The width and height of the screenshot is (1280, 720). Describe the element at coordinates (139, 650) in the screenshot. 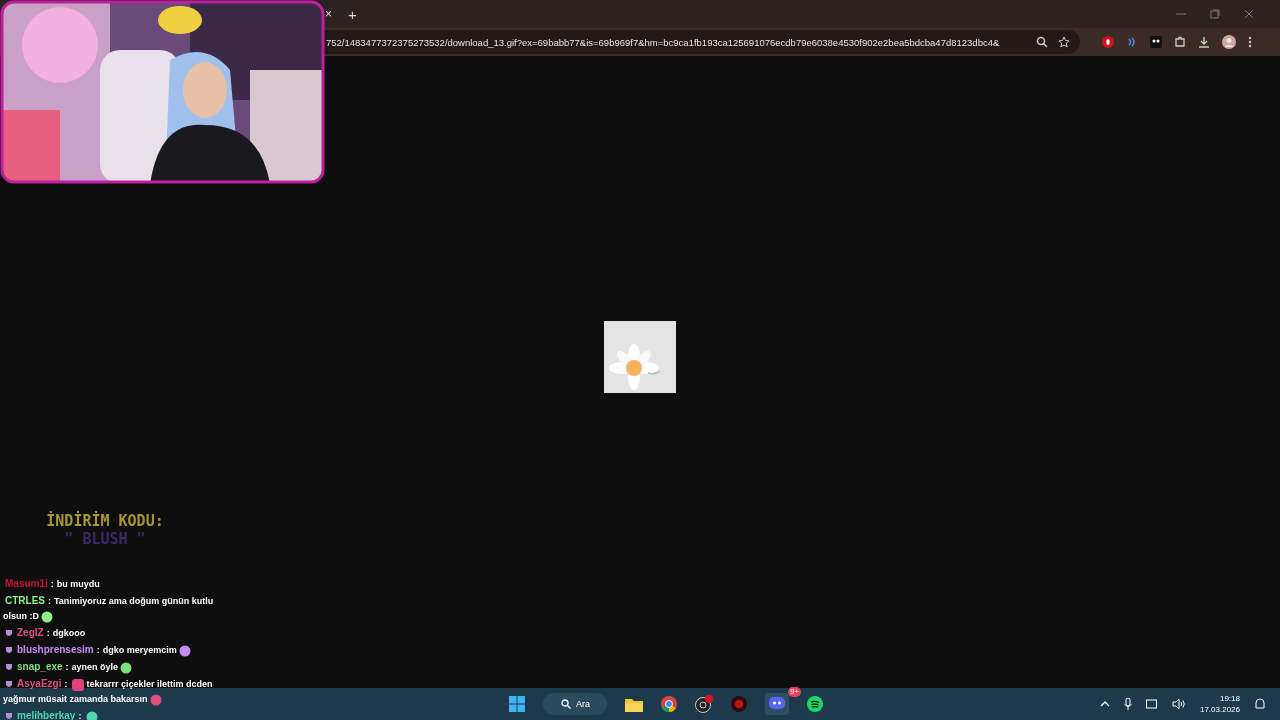

I see `chat-text: dgko meryemcim` at that location.